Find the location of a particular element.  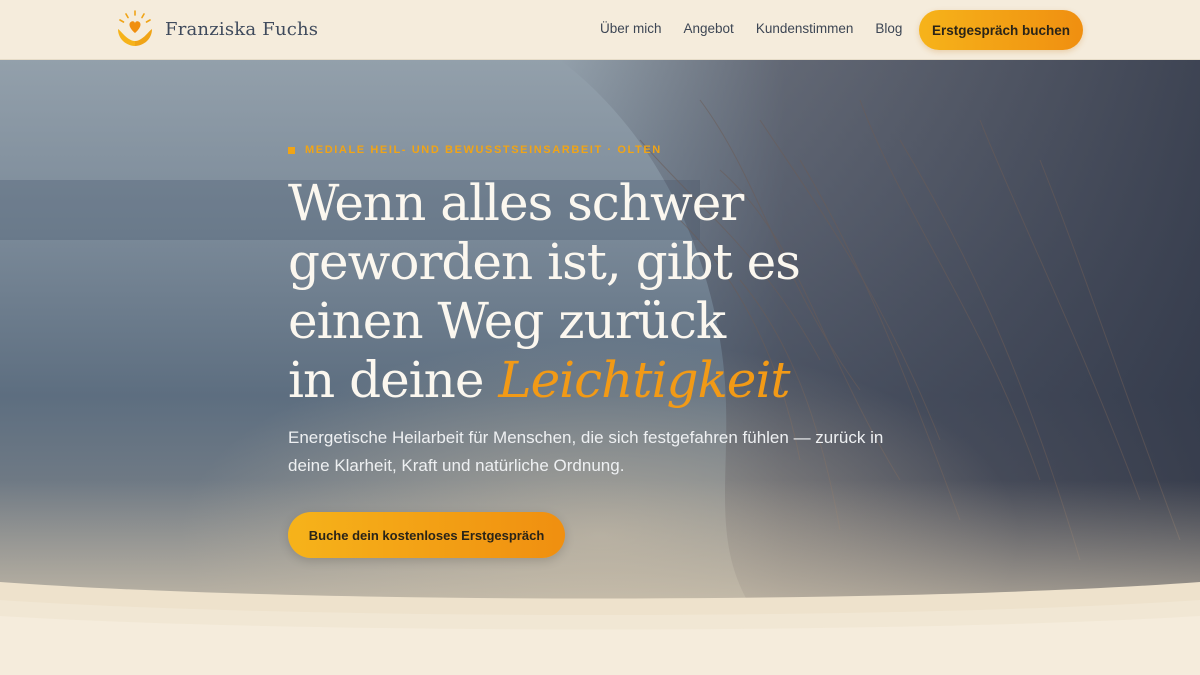

book-consultation-button: Erstgespräch buchen is located at coordinates (1001, 30).